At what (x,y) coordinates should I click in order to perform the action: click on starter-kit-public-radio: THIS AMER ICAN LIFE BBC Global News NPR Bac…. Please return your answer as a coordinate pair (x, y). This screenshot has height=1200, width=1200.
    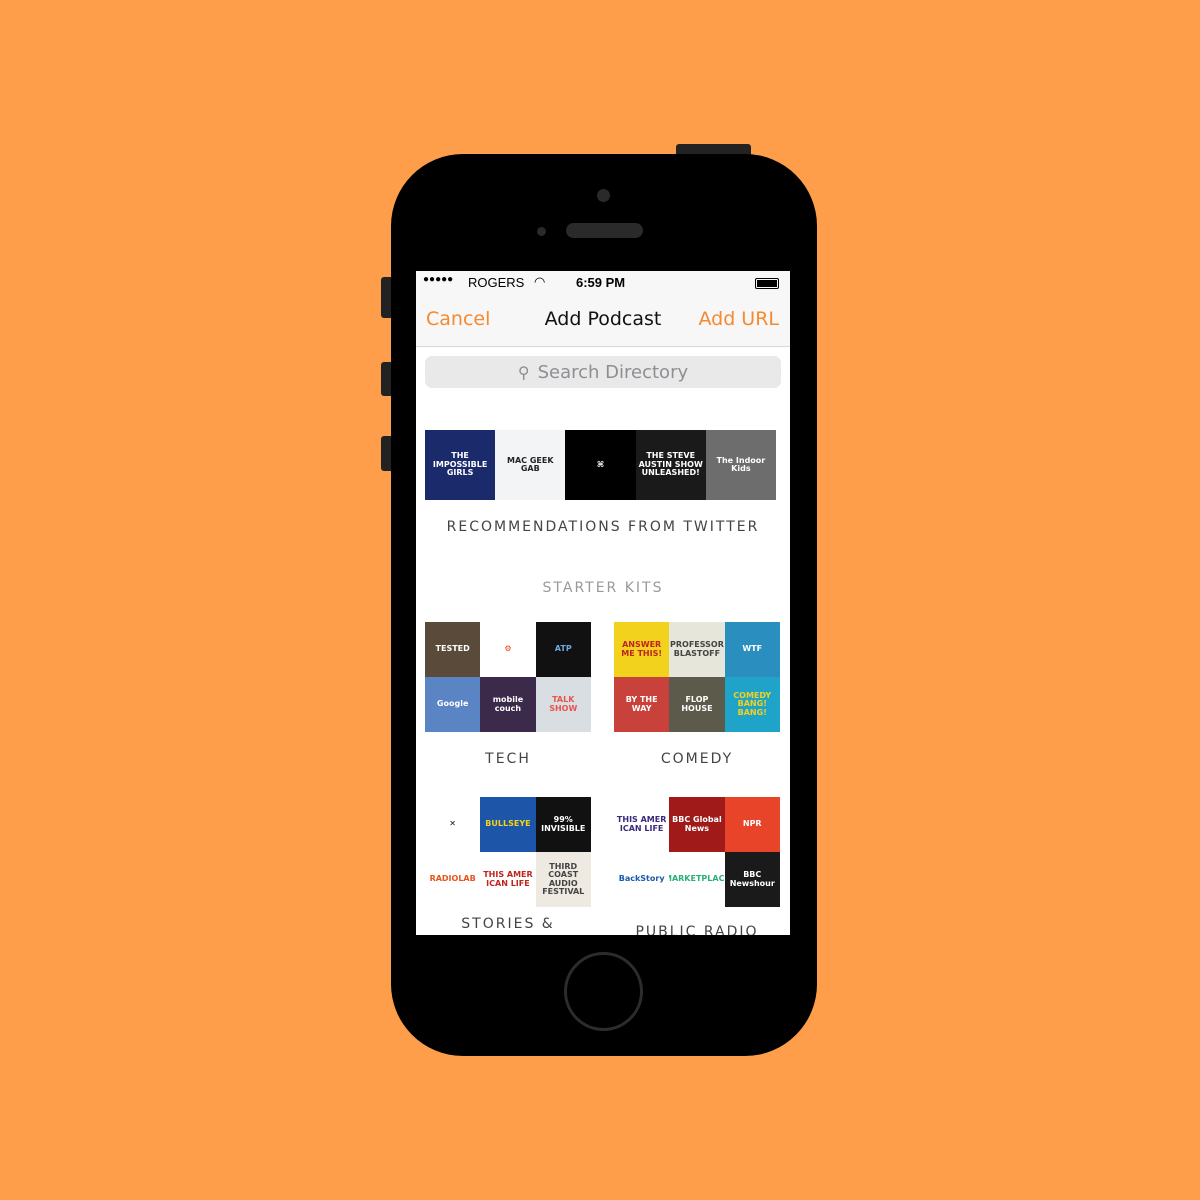
    Looking at the image, I should click on (697, 852).